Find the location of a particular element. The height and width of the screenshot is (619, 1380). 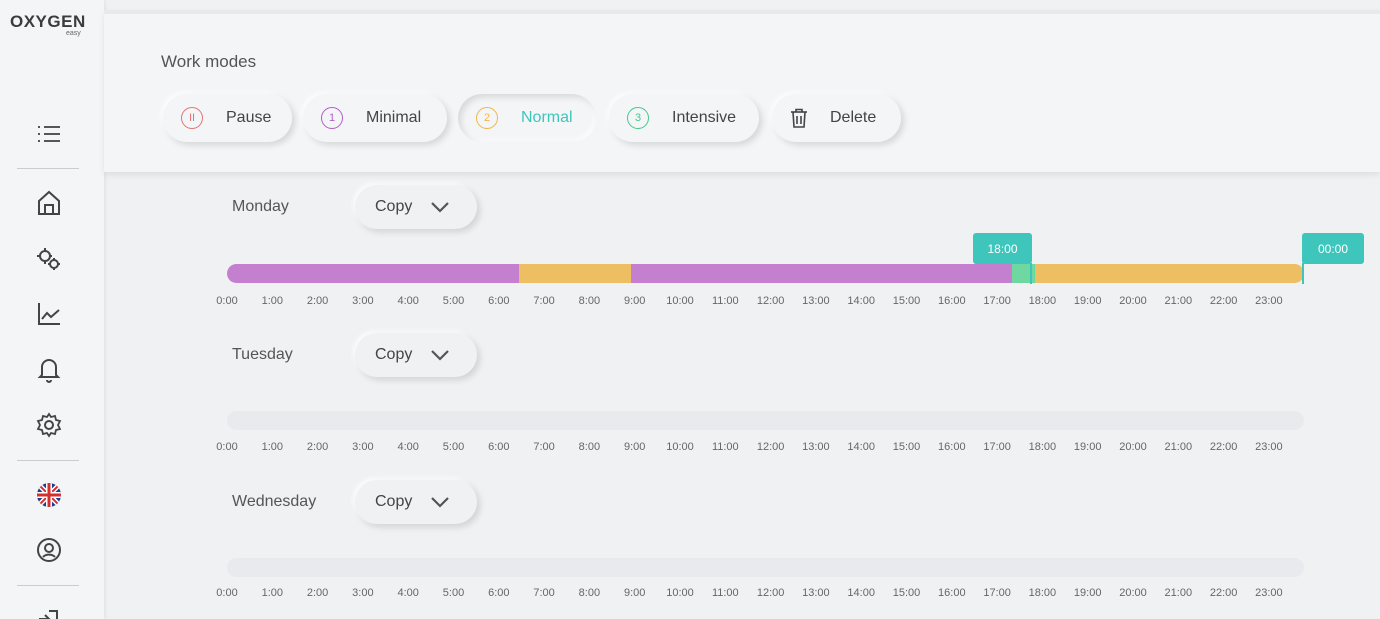

normal-icon: 2 is located at coordinates (487, 118).